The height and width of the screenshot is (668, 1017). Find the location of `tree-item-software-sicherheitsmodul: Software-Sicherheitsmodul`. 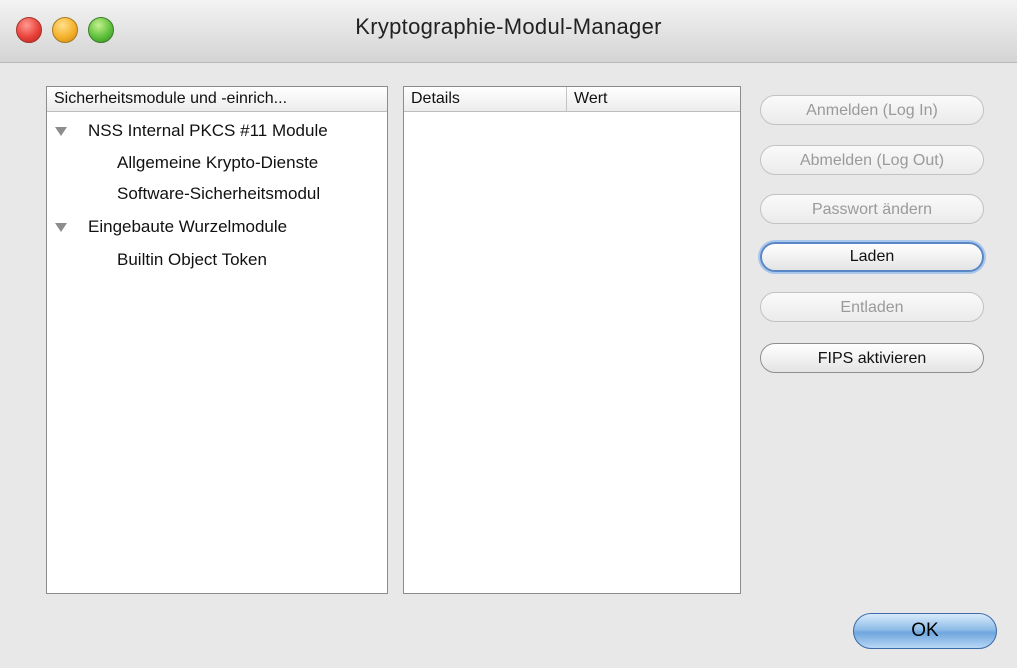

tree-item-software-sicherheitsmodul: Software-Sicherheitsmodul is located at coordinates (217, 194).